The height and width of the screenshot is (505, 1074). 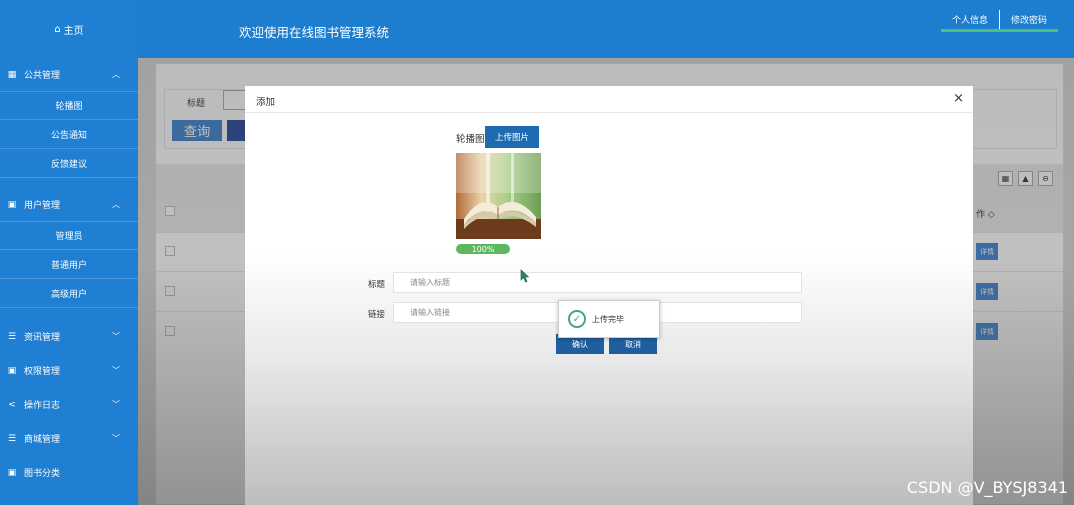 I want to click on dialog-title: 添加, so click(x=266, y=102).